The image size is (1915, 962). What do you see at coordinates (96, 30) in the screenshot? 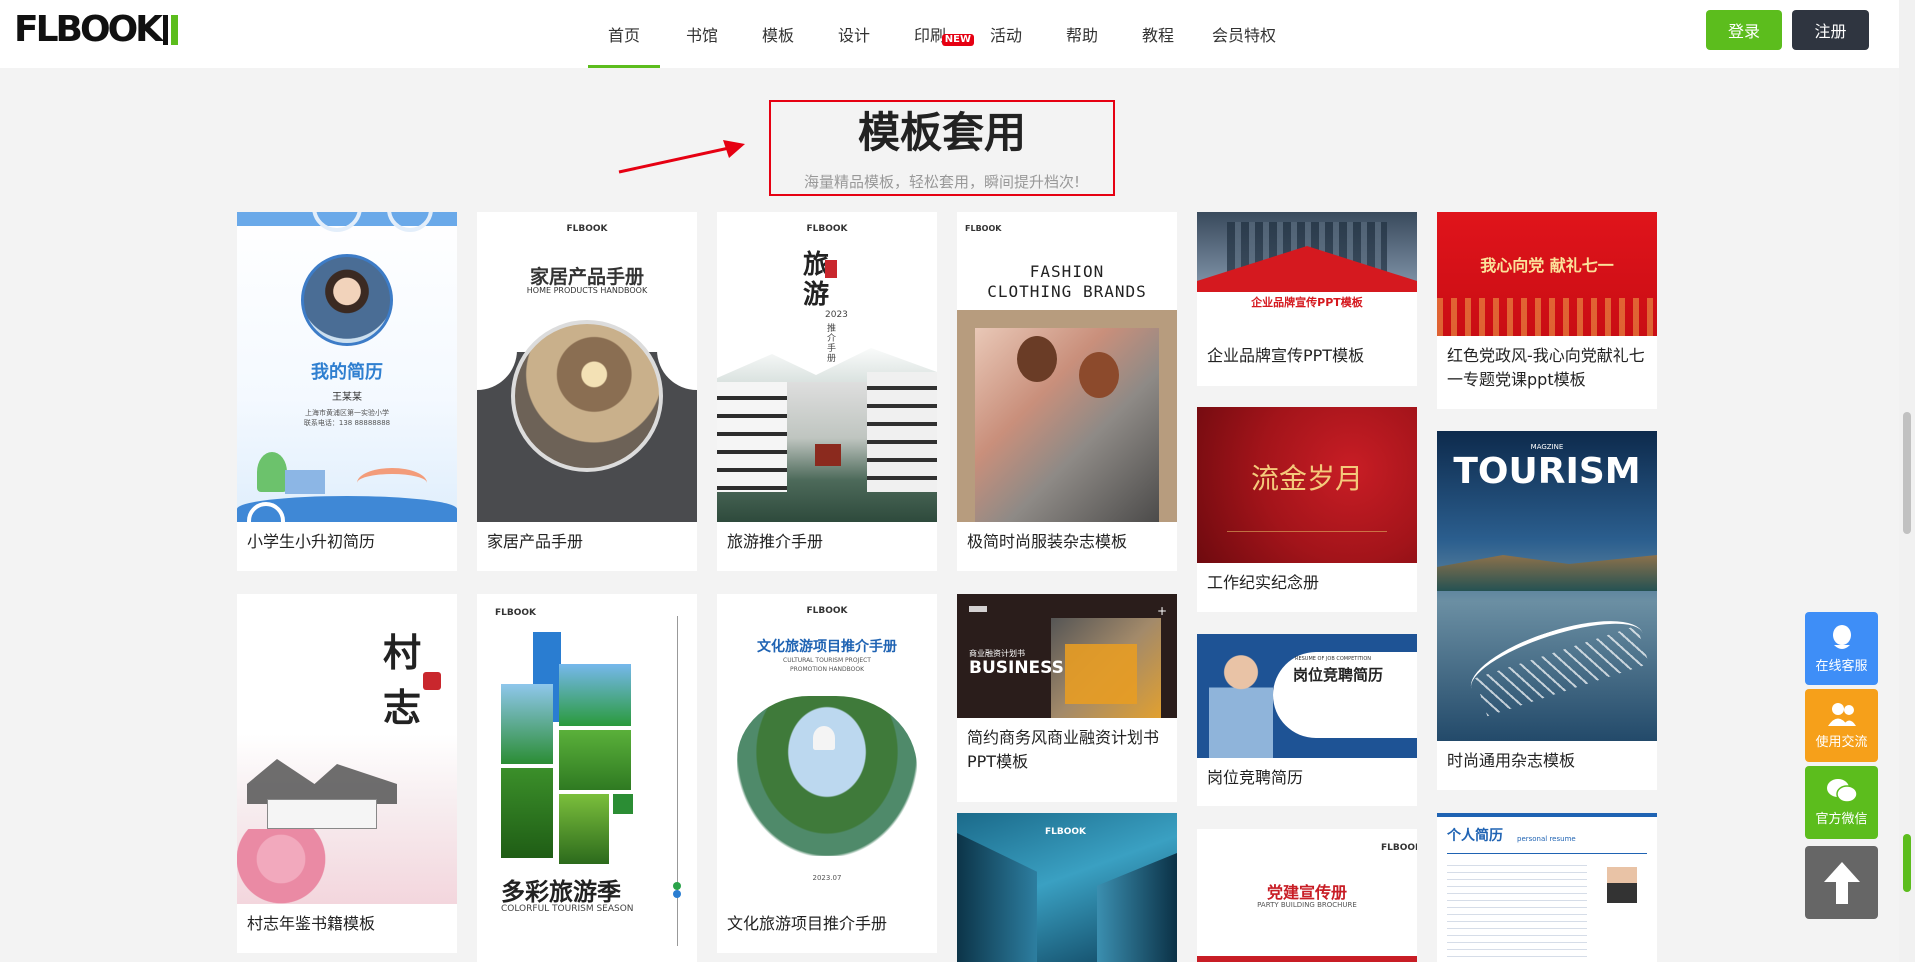
I see `logo: FLBOOK` at bounding box center [96, 30].